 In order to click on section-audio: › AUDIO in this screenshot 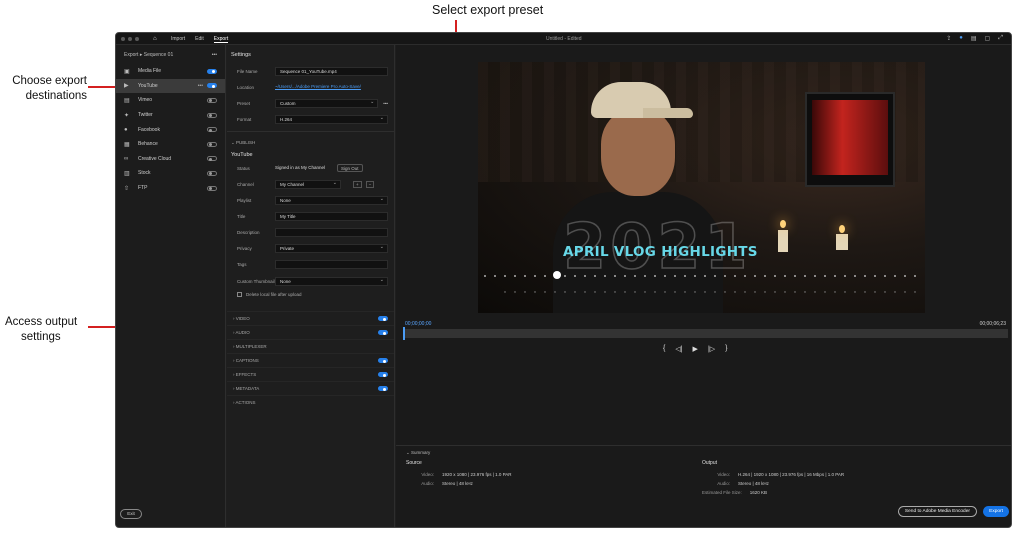, I will do `click(310, 332)`.